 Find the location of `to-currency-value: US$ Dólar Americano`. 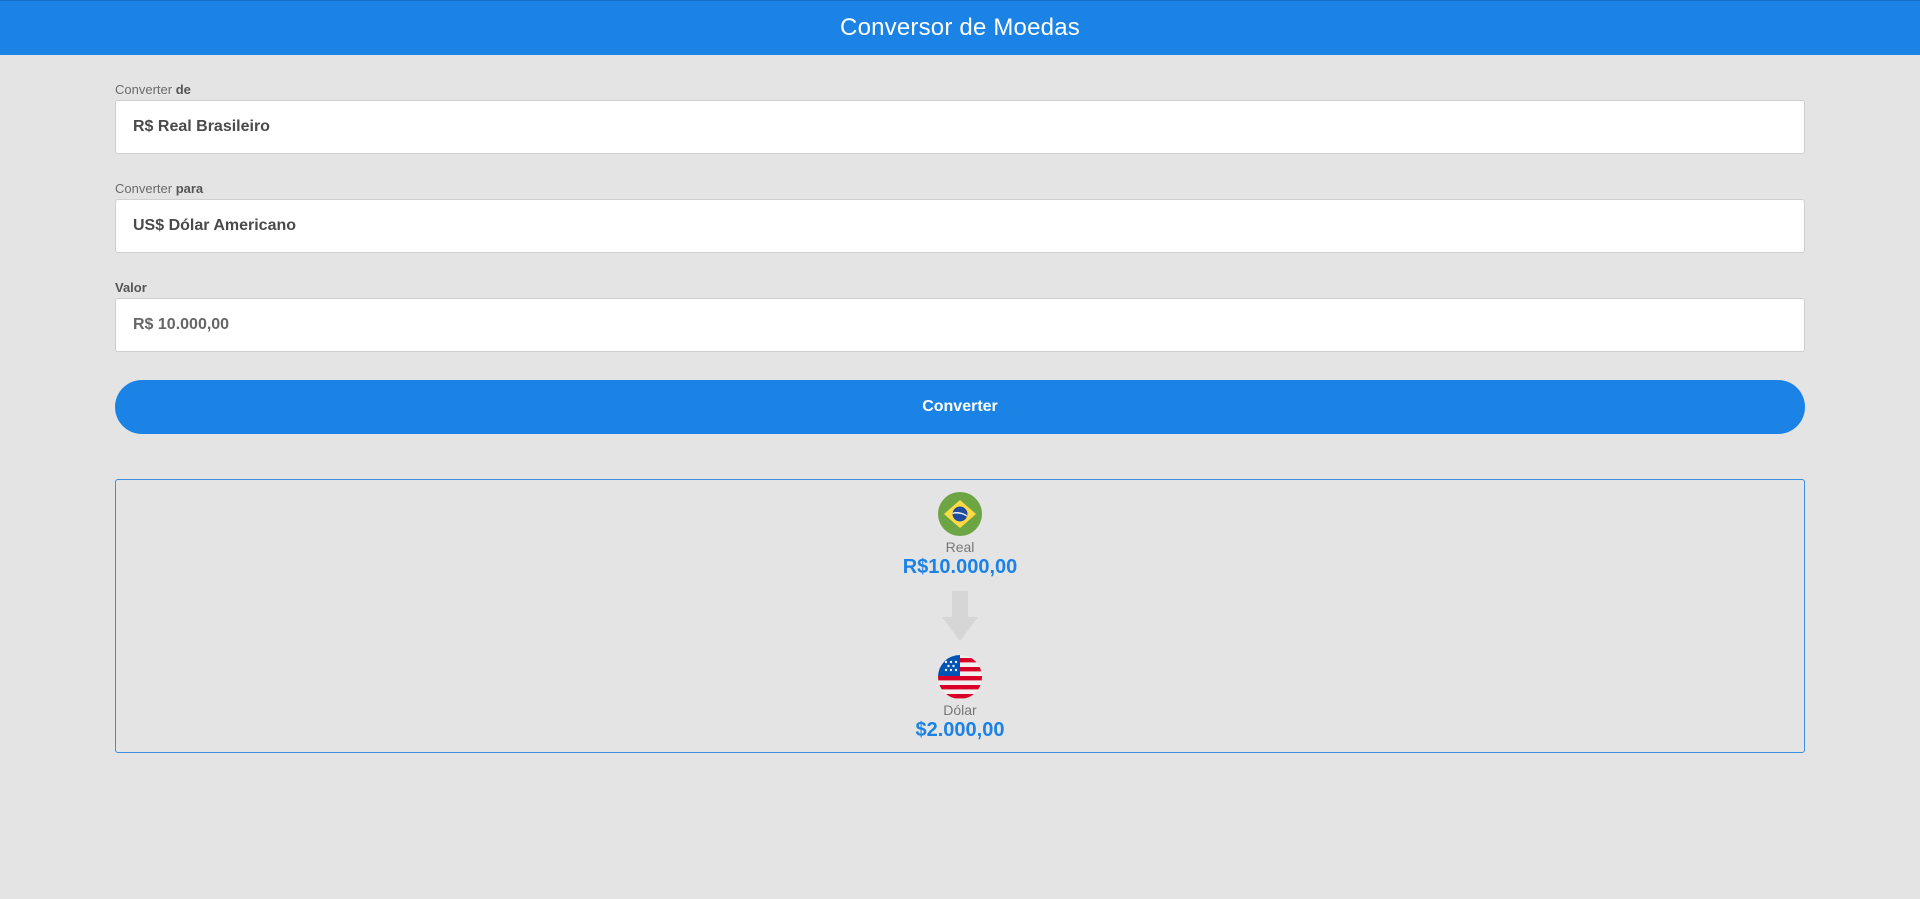

to-currency-value: US$ Dólar Americano is located at coordinates (215, 225).